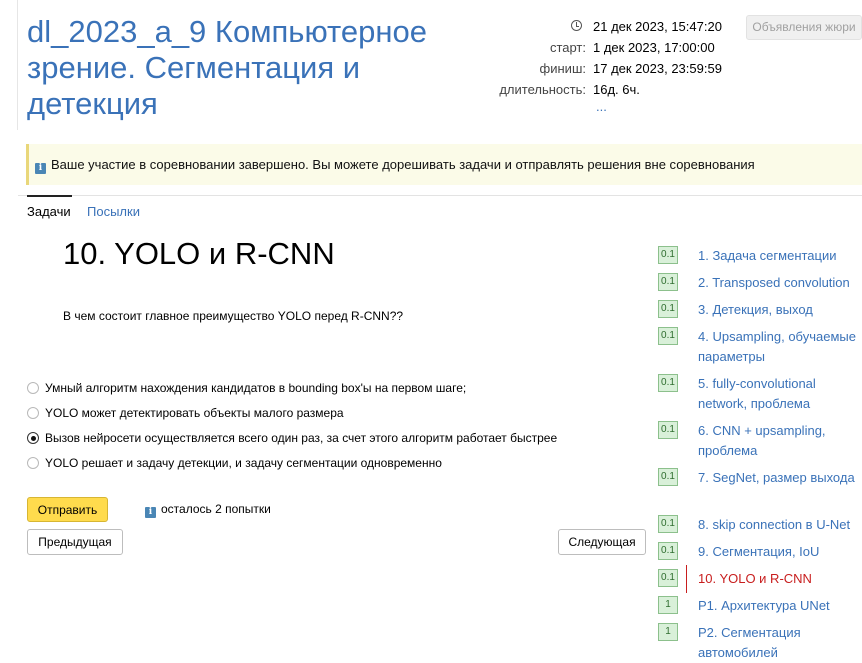 The width and height of the screenshot is (862, 663). I want to click on start-label: старт:, so click(567, 47).